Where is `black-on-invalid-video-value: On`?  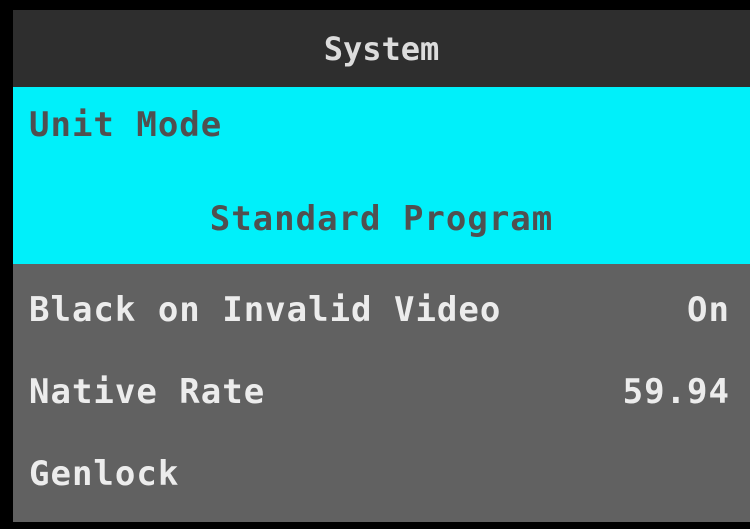 black-on-invalid-video-value: On is located at coordinates (708, 310).